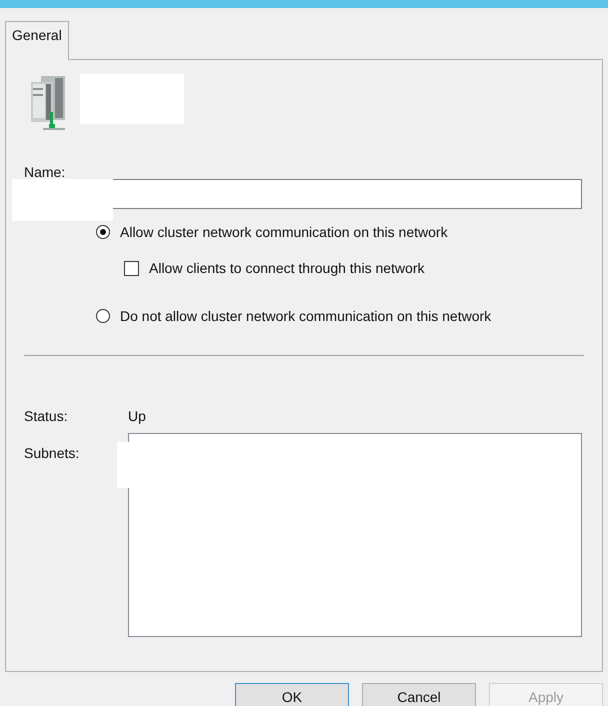 The width and height of the screenshot is (608, 706). I want to click on subnets-label: Subnets:, so click(52, 453).